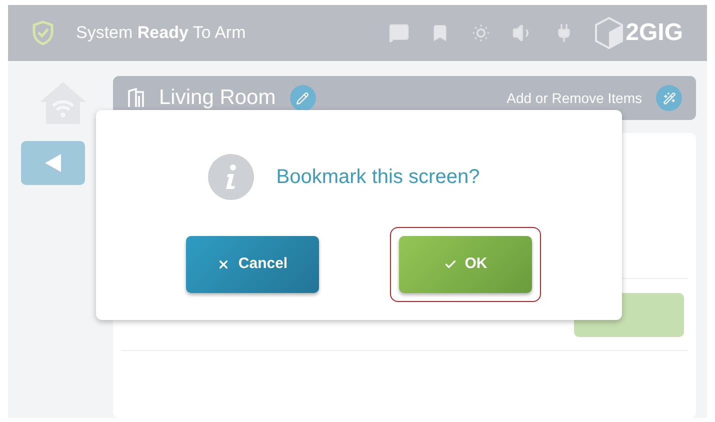  Describe the element at coordinates (399, 33) in the screenshot. I see `message-icon` at that location.